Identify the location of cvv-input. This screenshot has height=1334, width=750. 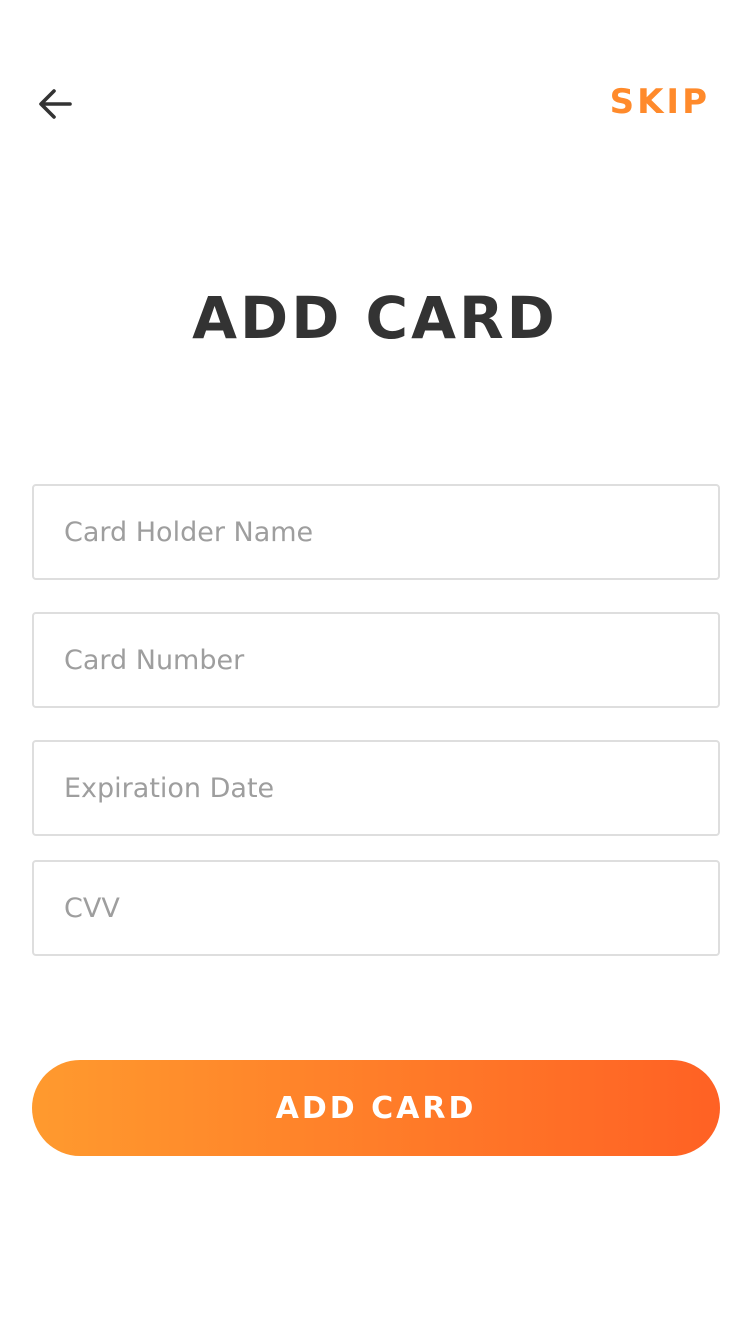
(376, 908).